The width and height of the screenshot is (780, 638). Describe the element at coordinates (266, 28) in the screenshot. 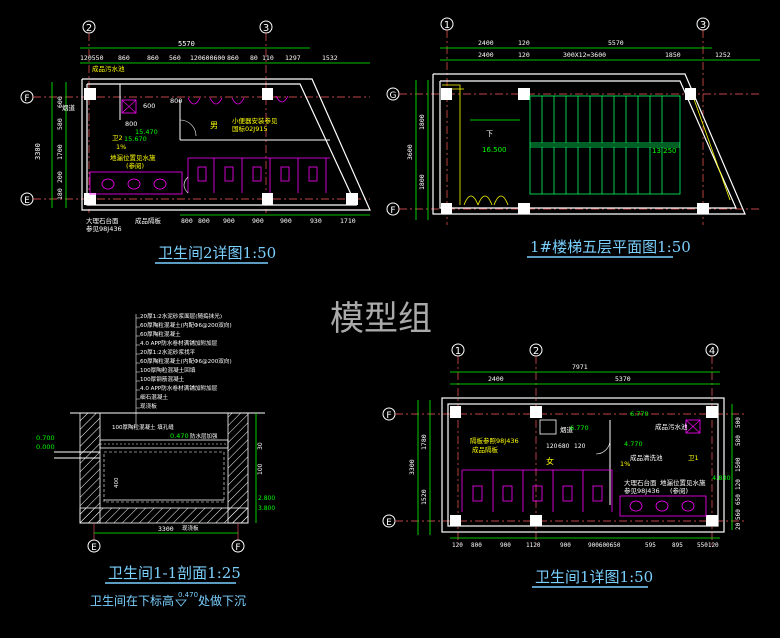

I see `plan2-axis-3-label: 3` at that location.